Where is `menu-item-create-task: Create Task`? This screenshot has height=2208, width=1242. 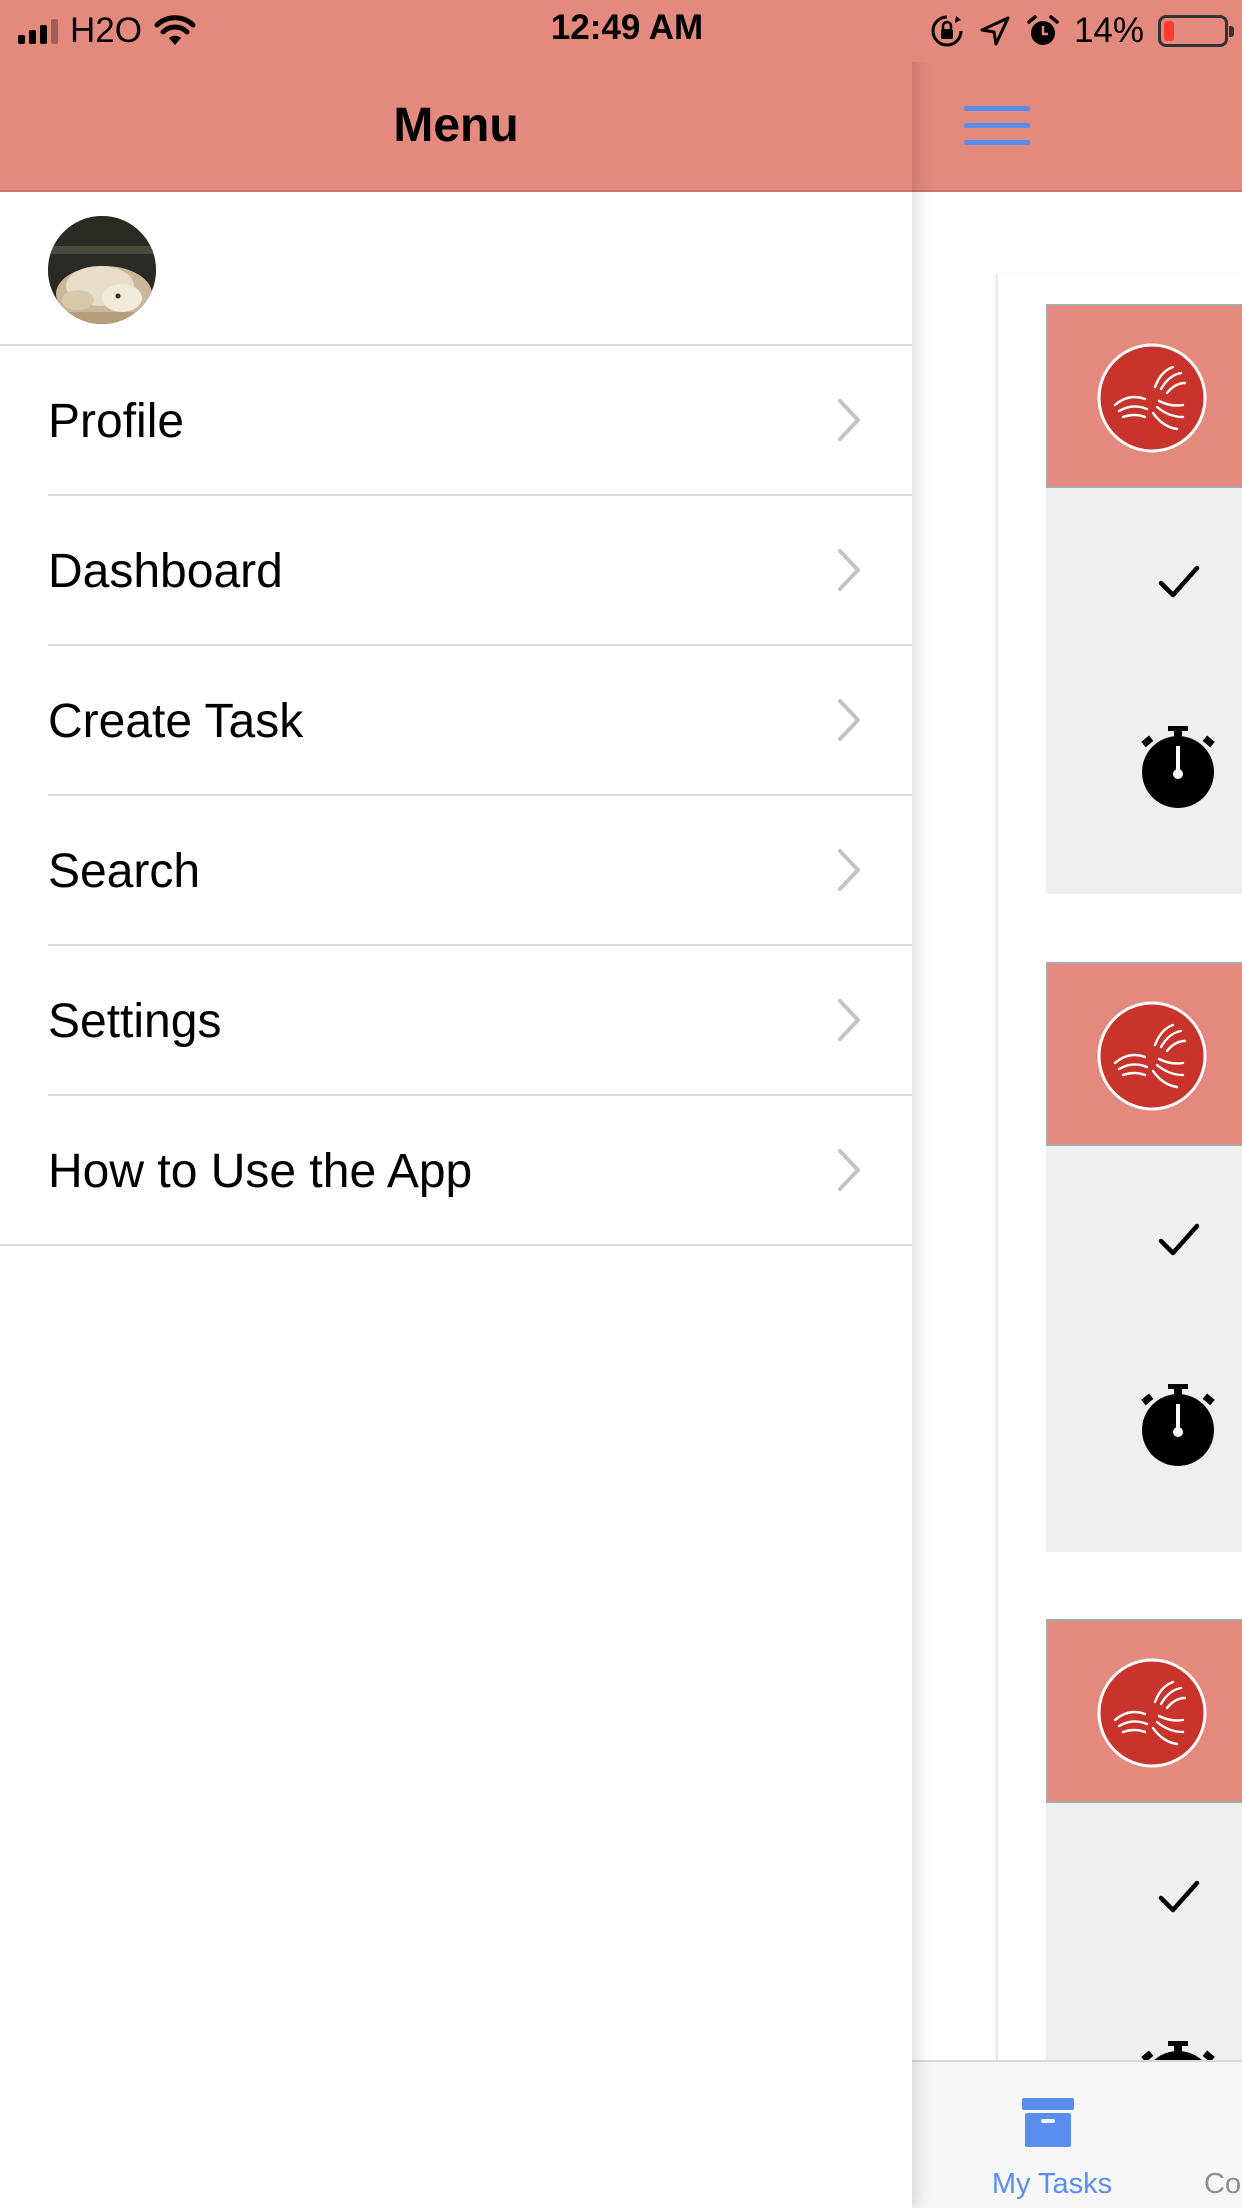 menu-item-create-task: Create Task is located at coordinates (456, 721).